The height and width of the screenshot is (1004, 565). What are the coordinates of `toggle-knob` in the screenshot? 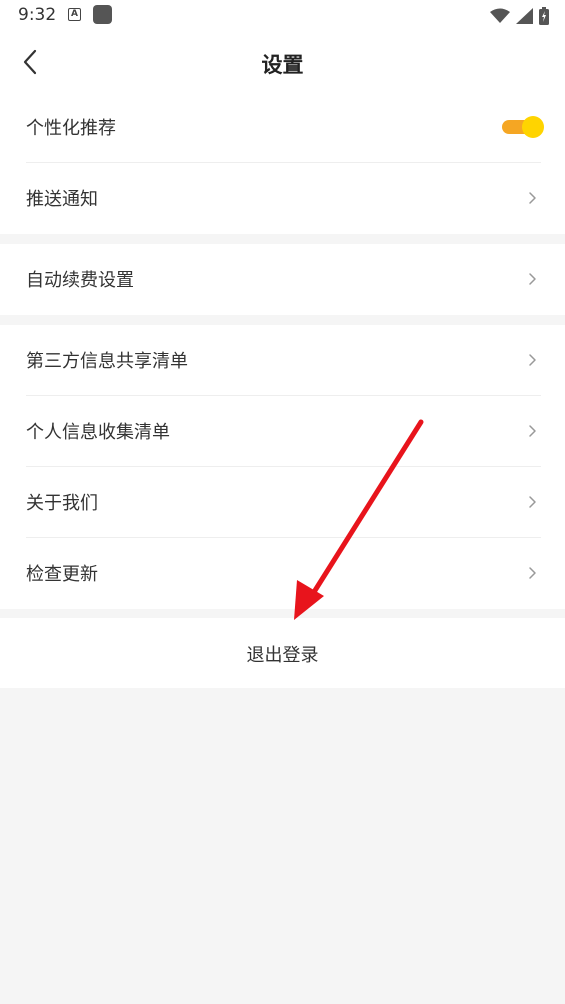 It's located at (533, 127).